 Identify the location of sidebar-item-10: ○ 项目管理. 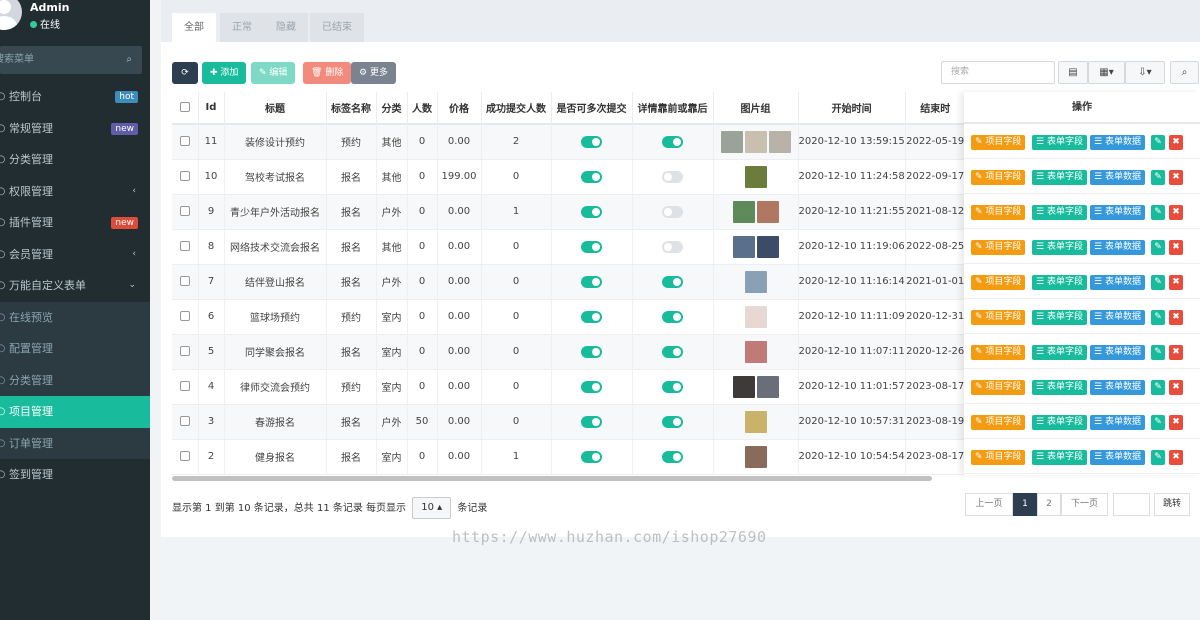
(75, 412).